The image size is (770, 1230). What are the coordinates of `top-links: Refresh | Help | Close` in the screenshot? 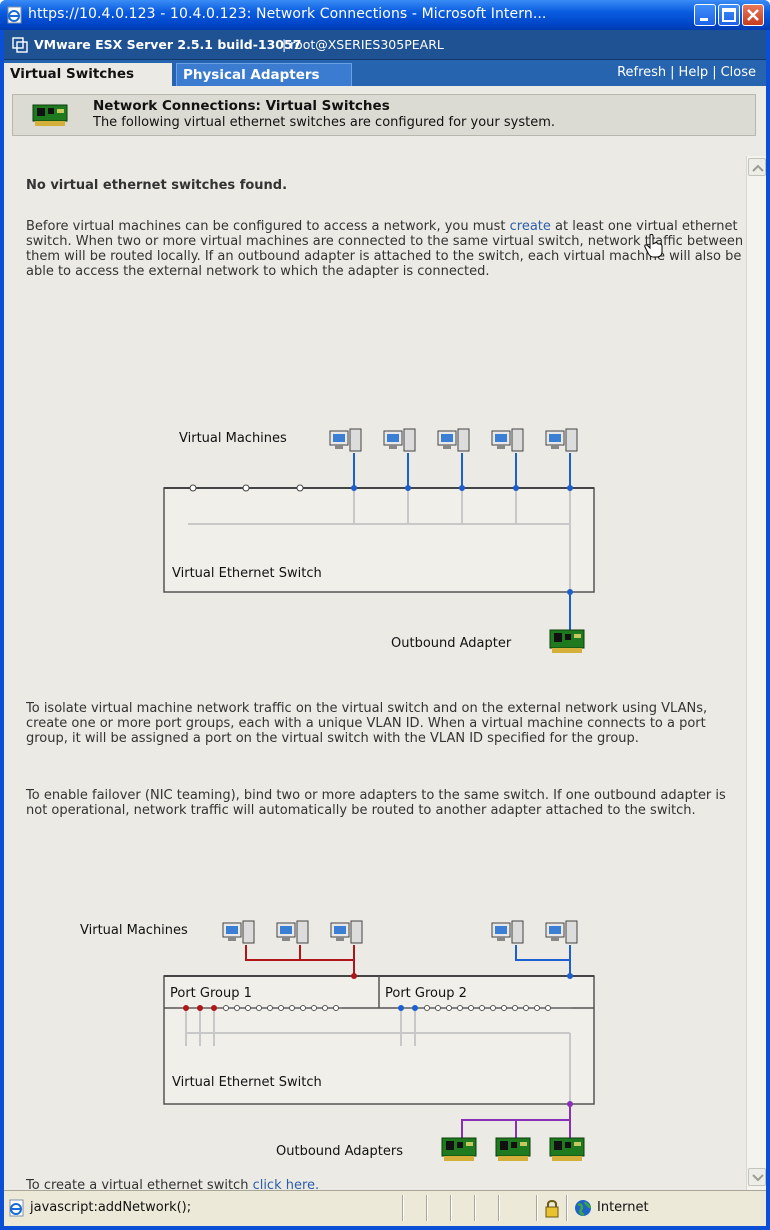 It's located at (686, 72).